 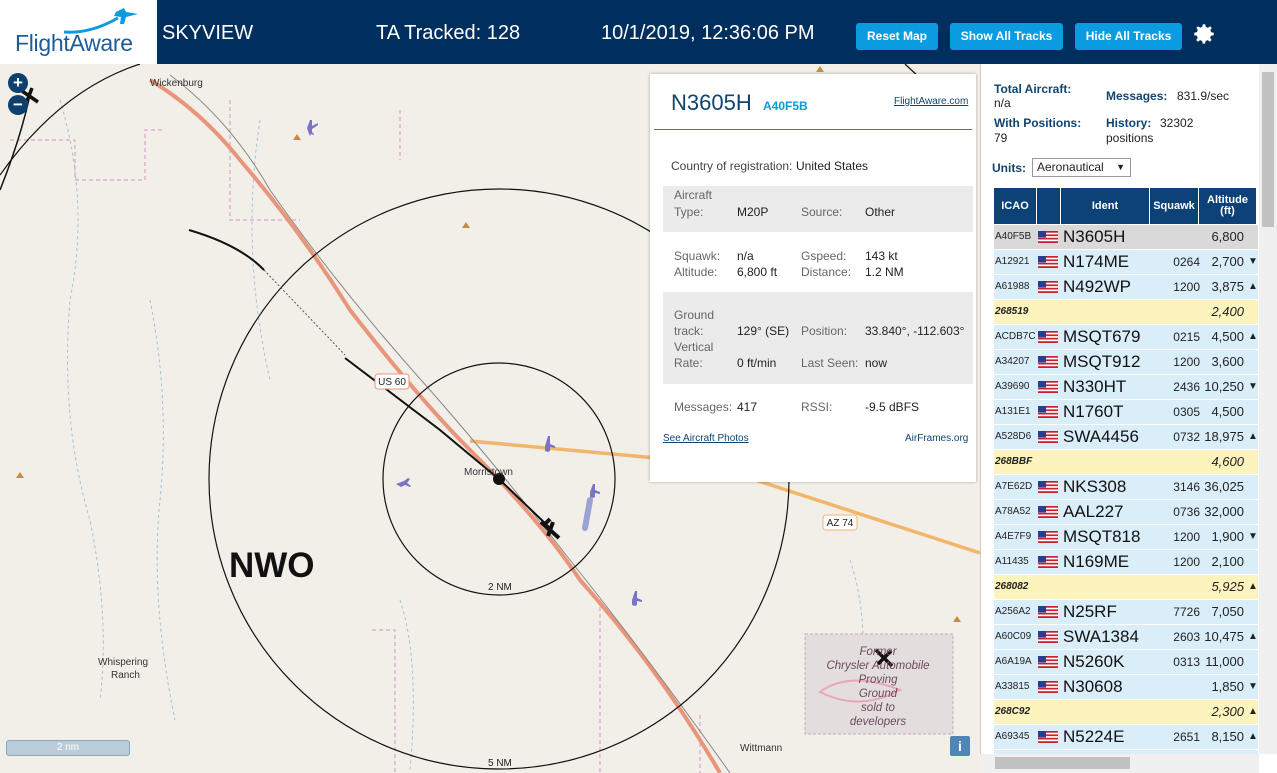 I want to click on reset-map-button: Reset Map, so click(x=897, y=36).